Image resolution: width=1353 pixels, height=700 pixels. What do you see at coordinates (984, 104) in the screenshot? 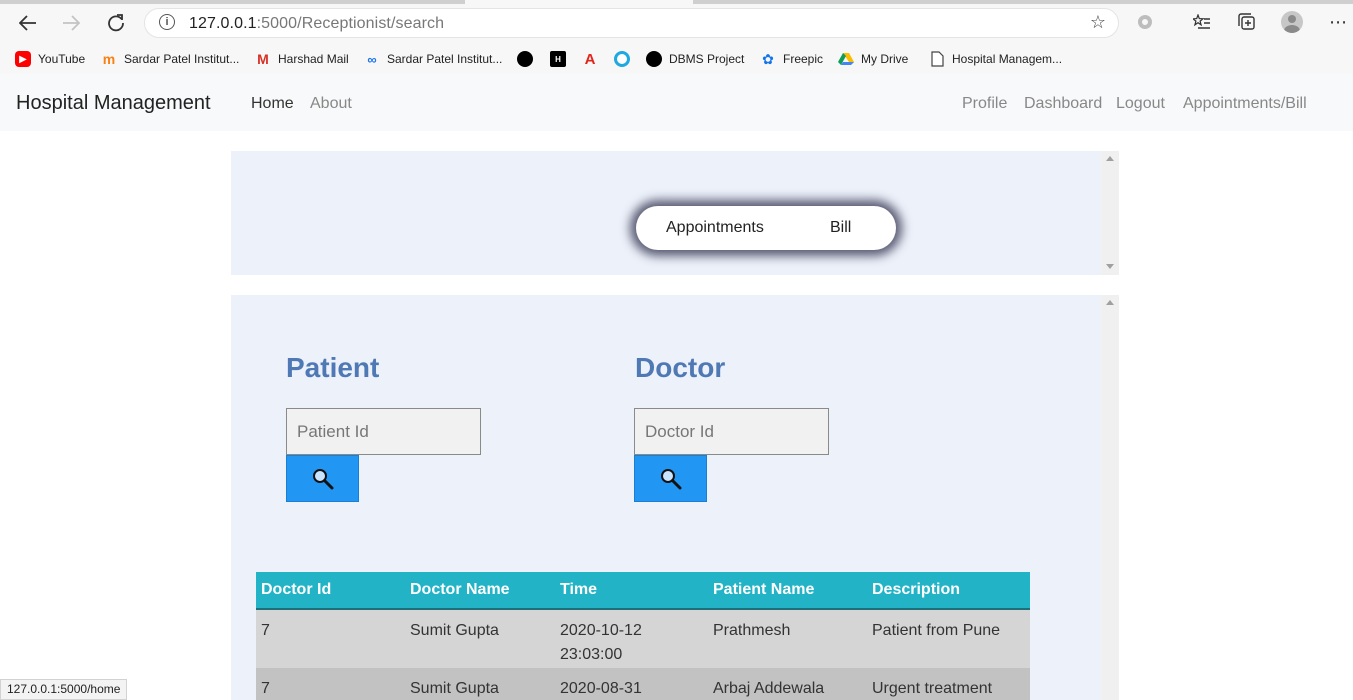
I see `nav-profile: Profile` at bounding box center [984, 104].